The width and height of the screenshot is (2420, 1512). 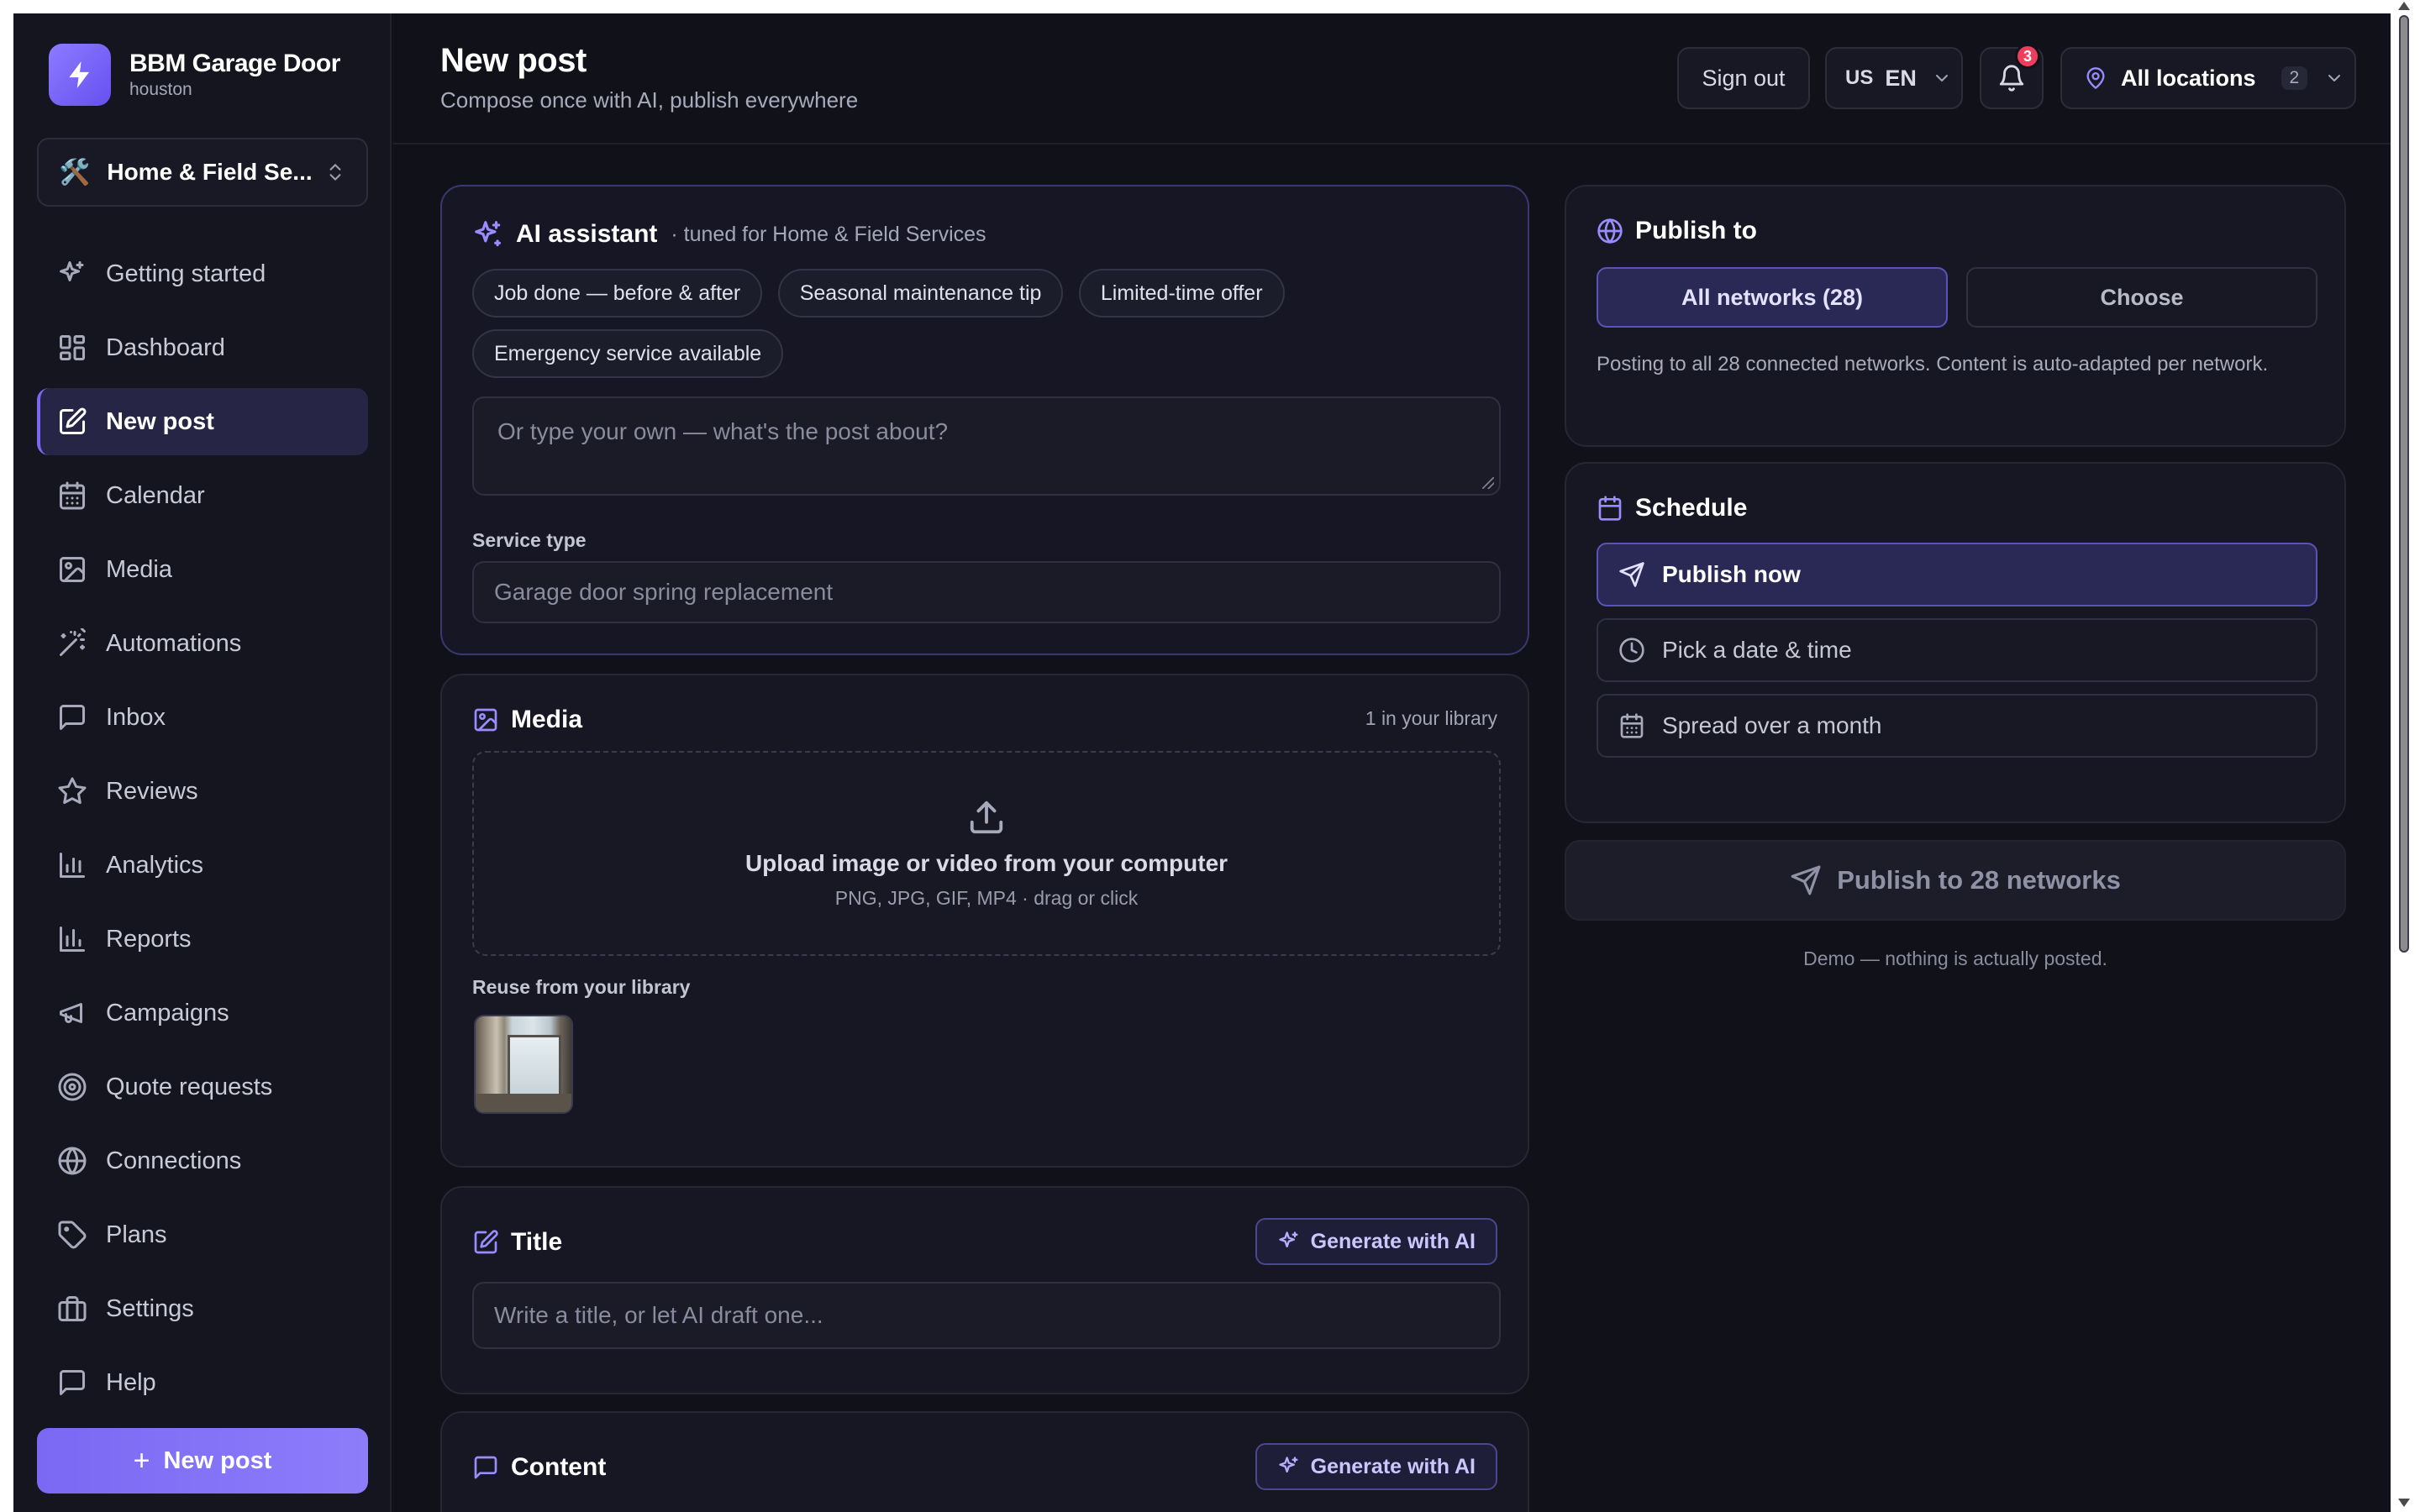 What do you see at coordinates (2028, 56) in the screenshot?
I see `notification-badge: 3` at bounding box center [2028, 56].